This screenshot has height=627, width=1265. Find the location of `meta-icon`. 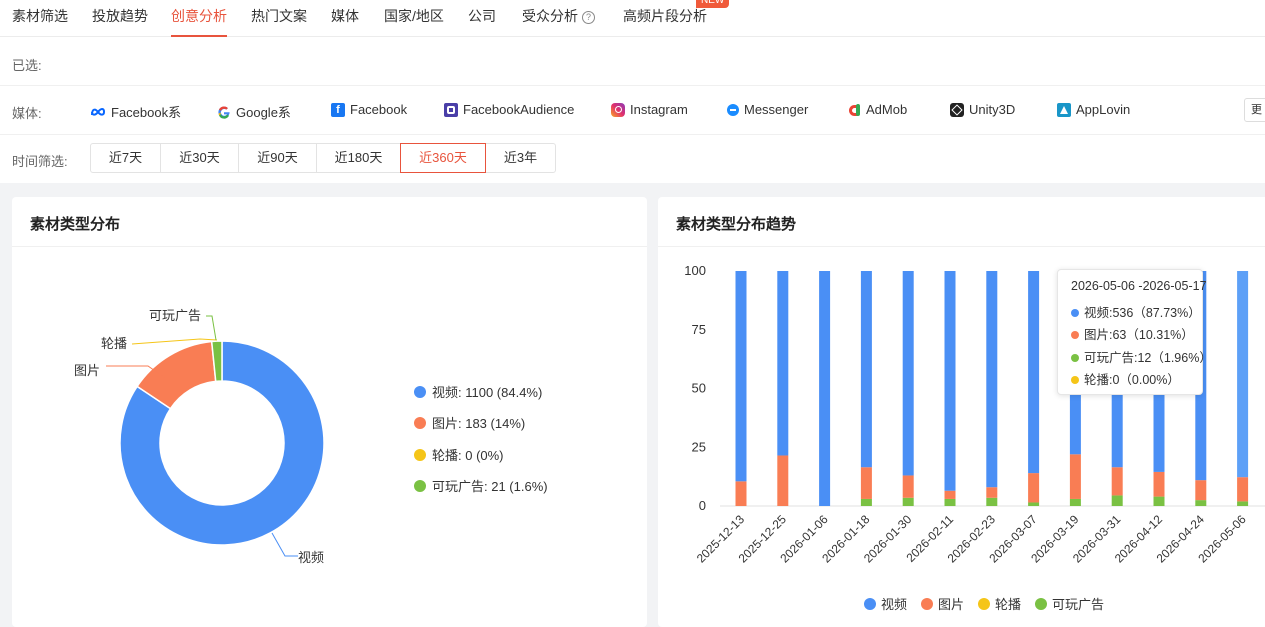

meta-icon is located at coordinates (98, 111).